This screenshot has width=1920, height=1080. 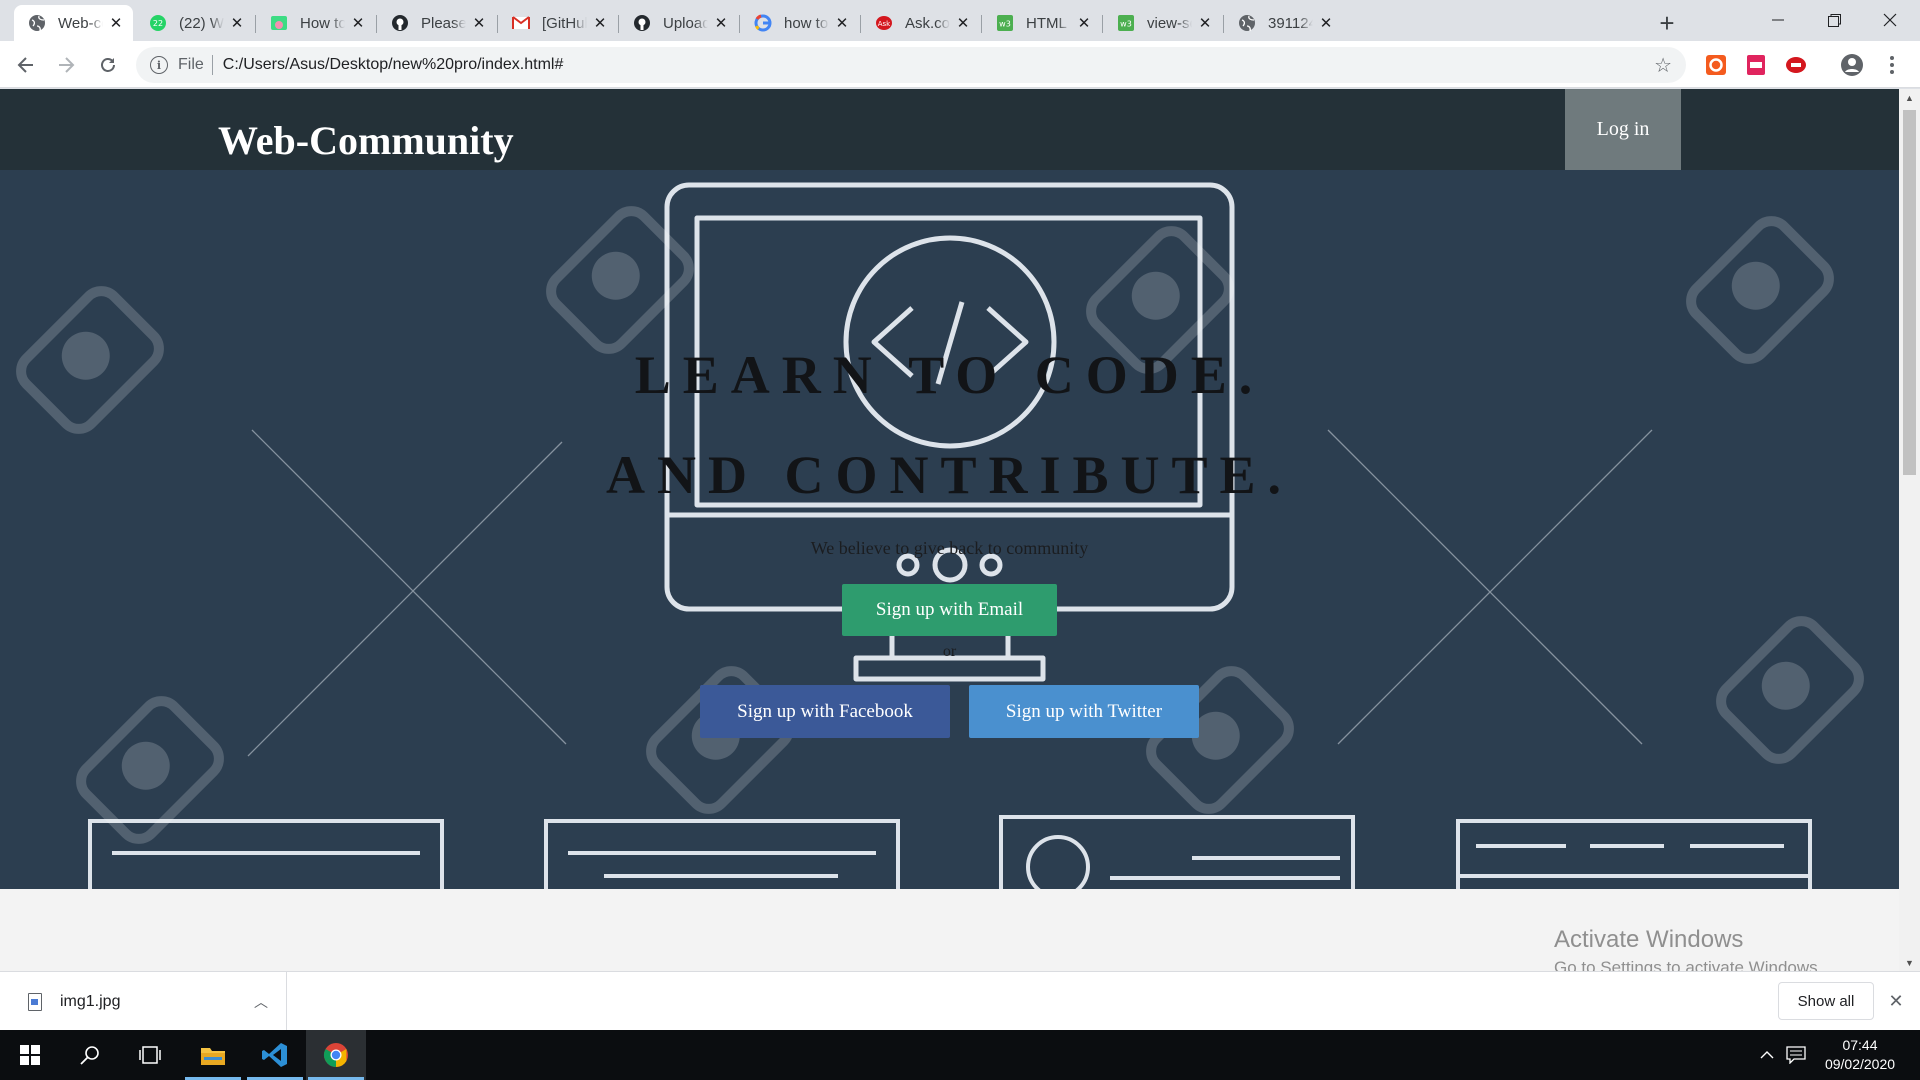 I want to click on scroll-up-arrow-icon: ▲, so click(x=1909, y=97).